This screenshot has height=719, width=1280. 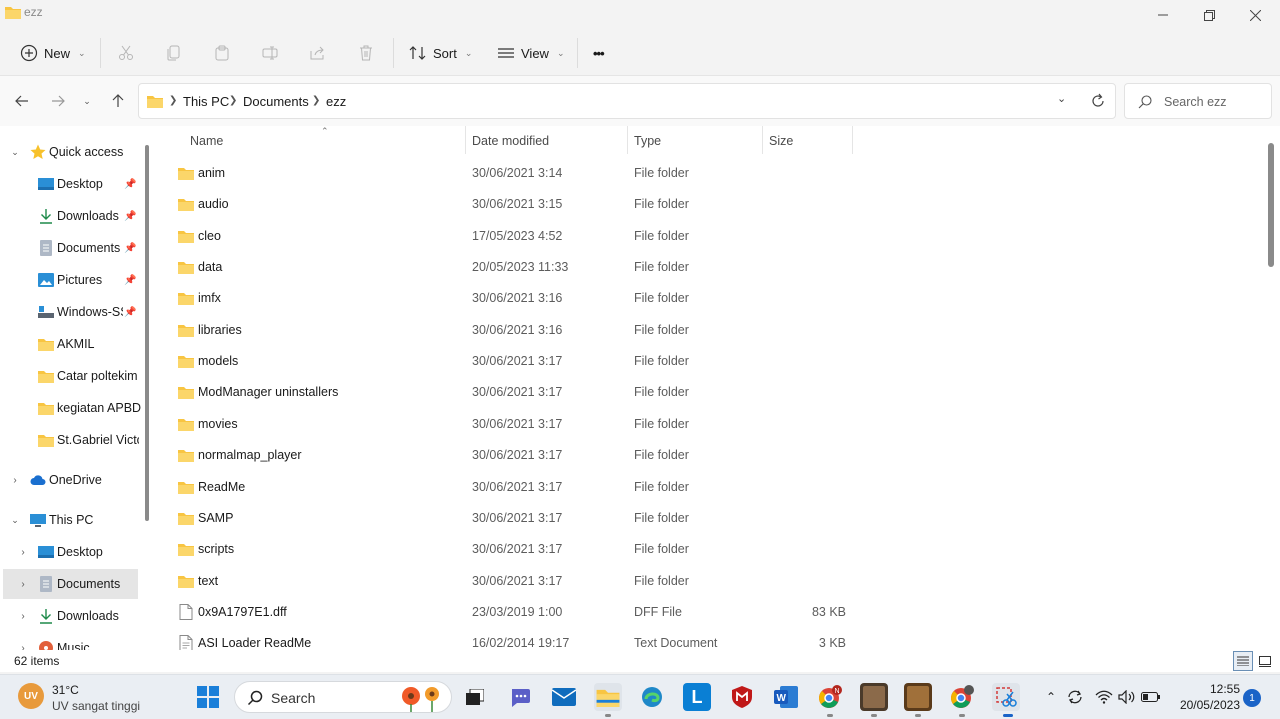 What do you see at coordinates (96, 706) in the screenshot?
I see `weather-description: UV sangat tinggi` at bounding box center [96, 706].